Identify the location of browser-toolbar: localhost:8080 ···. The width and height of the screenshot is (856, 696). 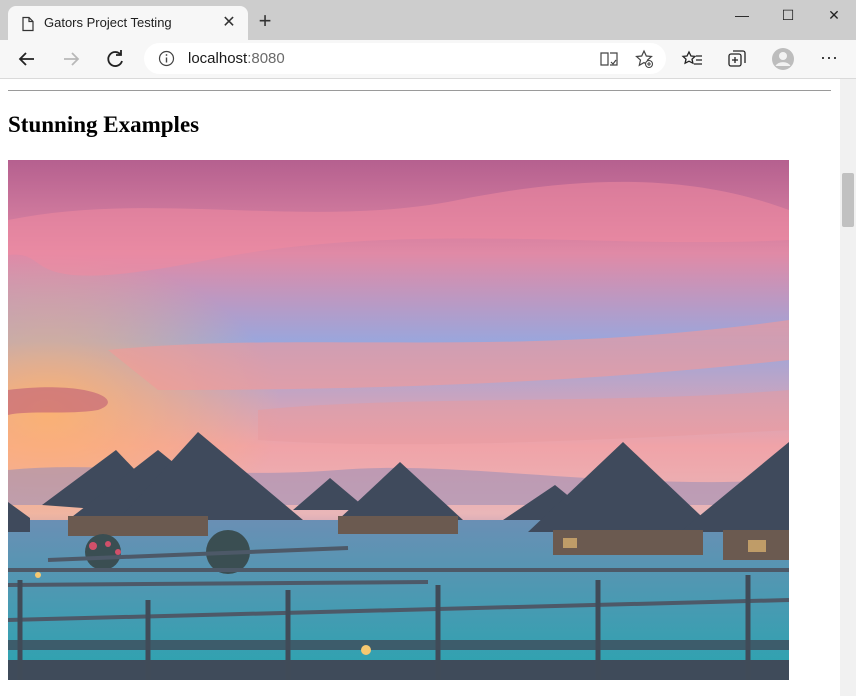
(428, 59).